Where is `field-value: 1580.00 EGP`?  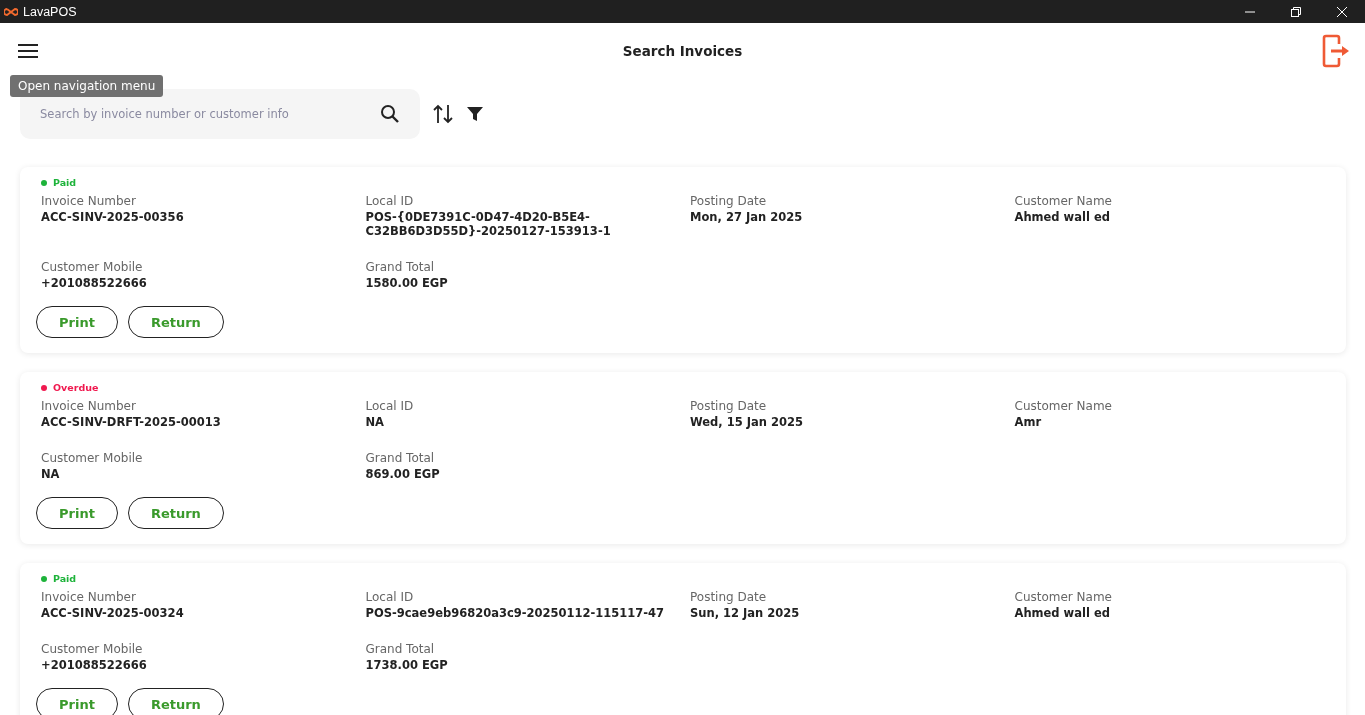 field-value: 1580.00 EGP is located at coordinates (407, 283).